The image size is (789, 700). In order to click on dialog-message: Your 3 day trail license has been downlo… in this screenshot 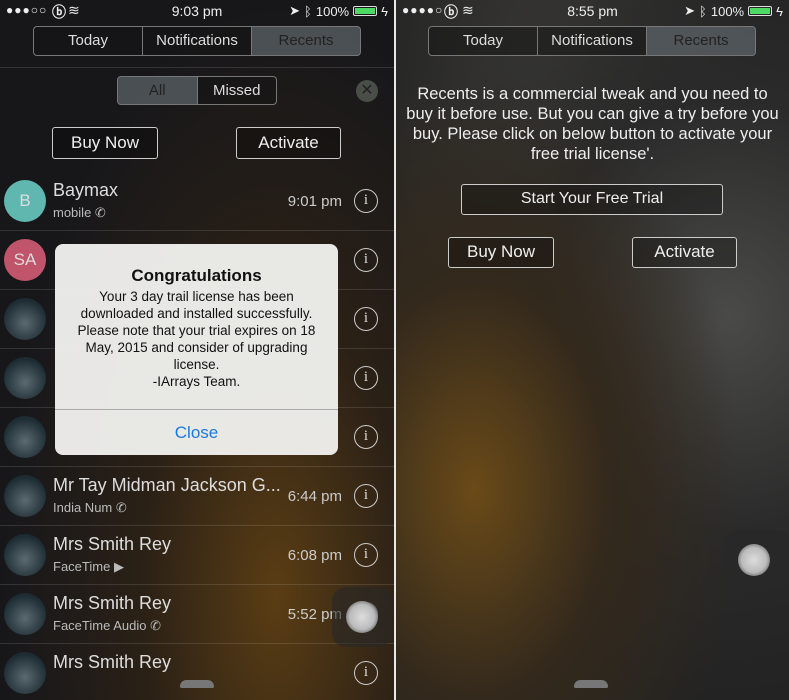, I will do `click(196, 330)`.